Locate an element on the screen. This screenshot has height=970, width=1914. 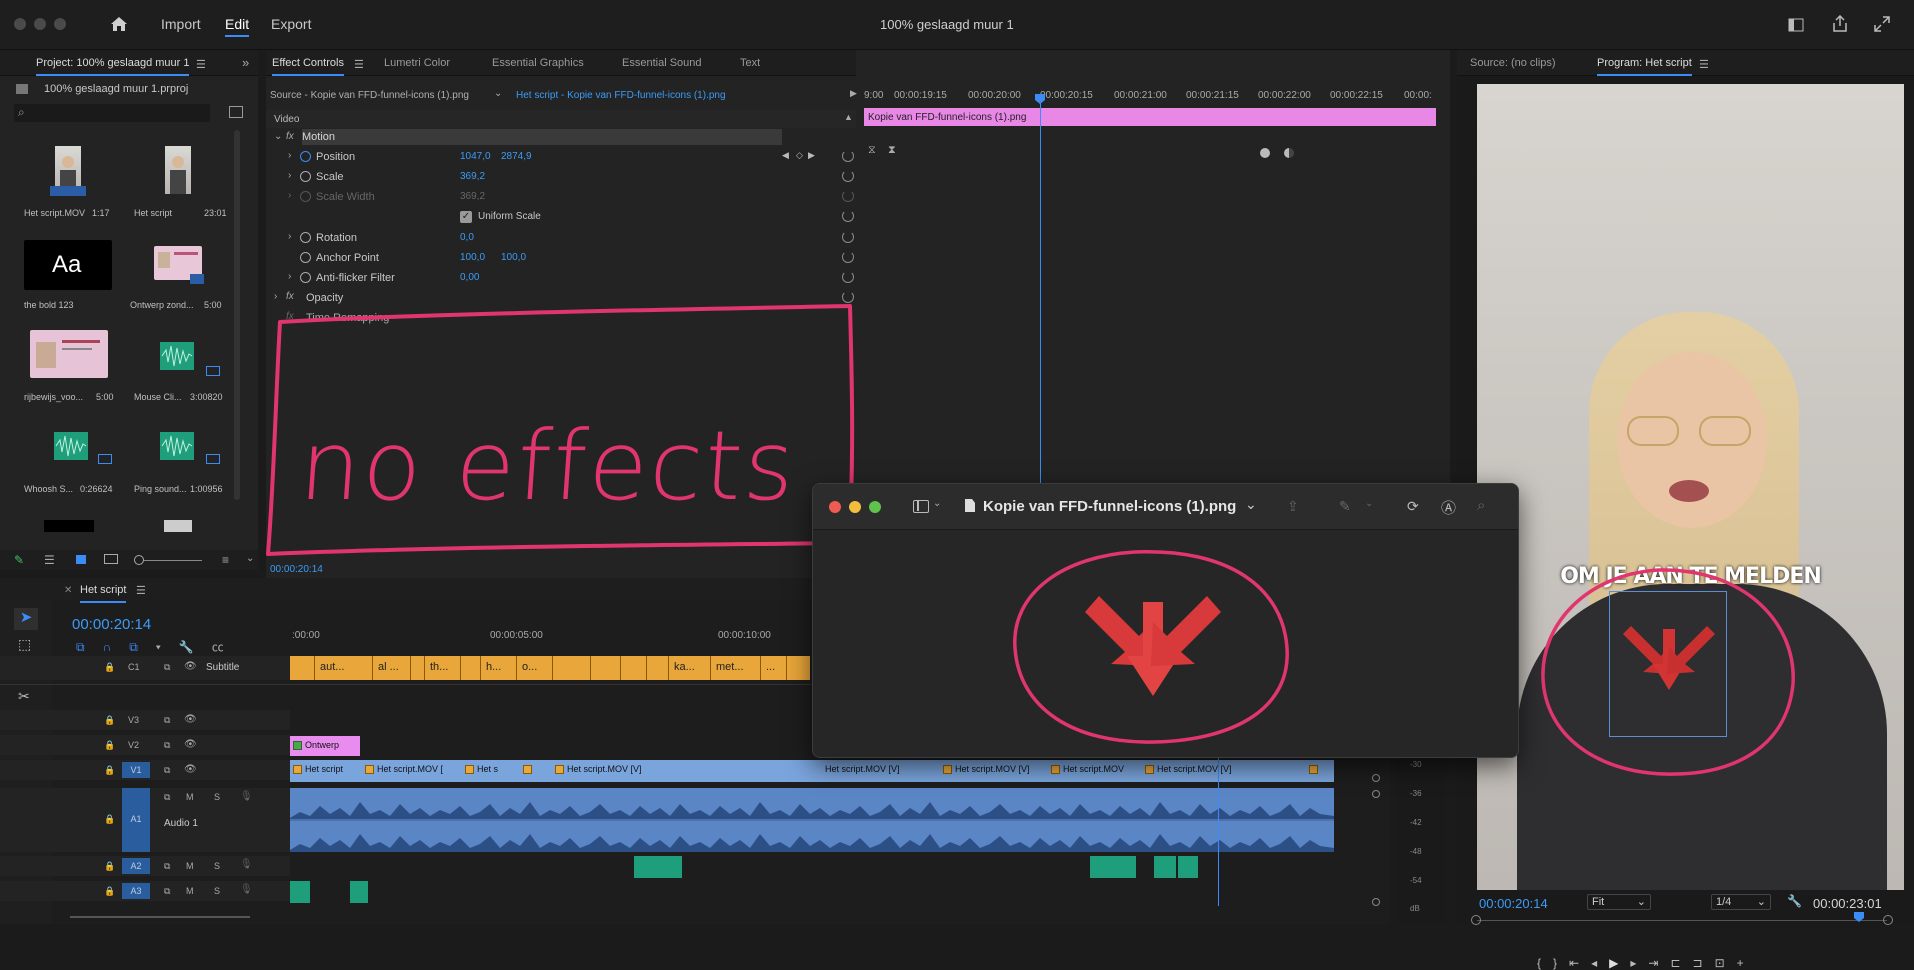
video-clip: Het script.MOV [V] is located at coordinates (681, 771).